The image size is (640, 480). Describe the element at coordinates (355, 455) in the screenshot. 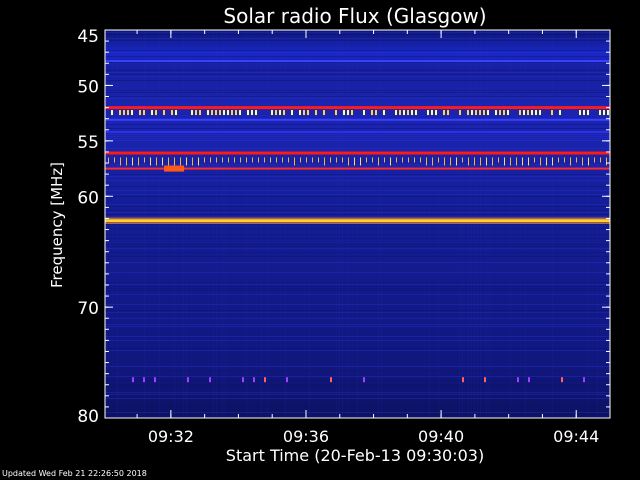

I see `x-axis-label: Start Time (20-Feb-13 09:30:03)` at that location.